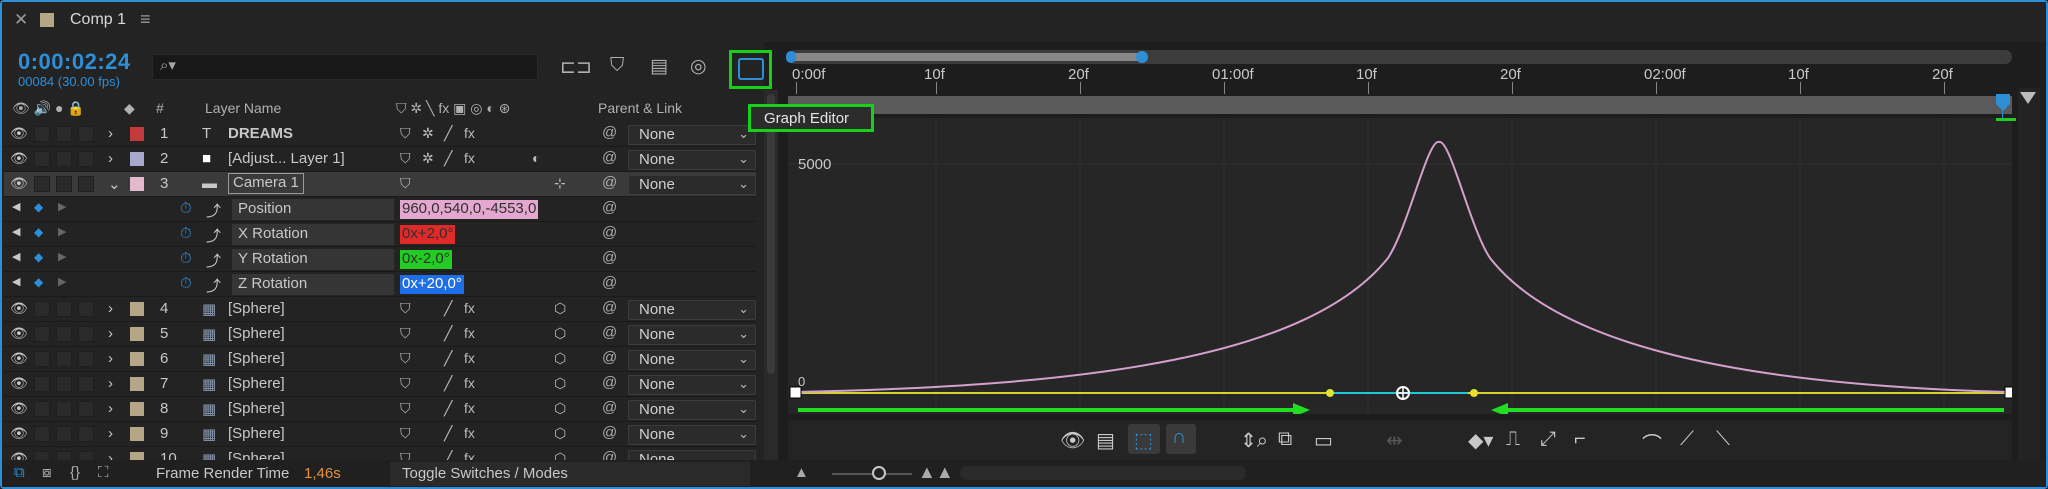 The height and width of the screenshot is (489, 2048). Describe the element at coordinates (936, 472) in the screenshot. I see `zoom-in-icon: ▲▲` at that location.